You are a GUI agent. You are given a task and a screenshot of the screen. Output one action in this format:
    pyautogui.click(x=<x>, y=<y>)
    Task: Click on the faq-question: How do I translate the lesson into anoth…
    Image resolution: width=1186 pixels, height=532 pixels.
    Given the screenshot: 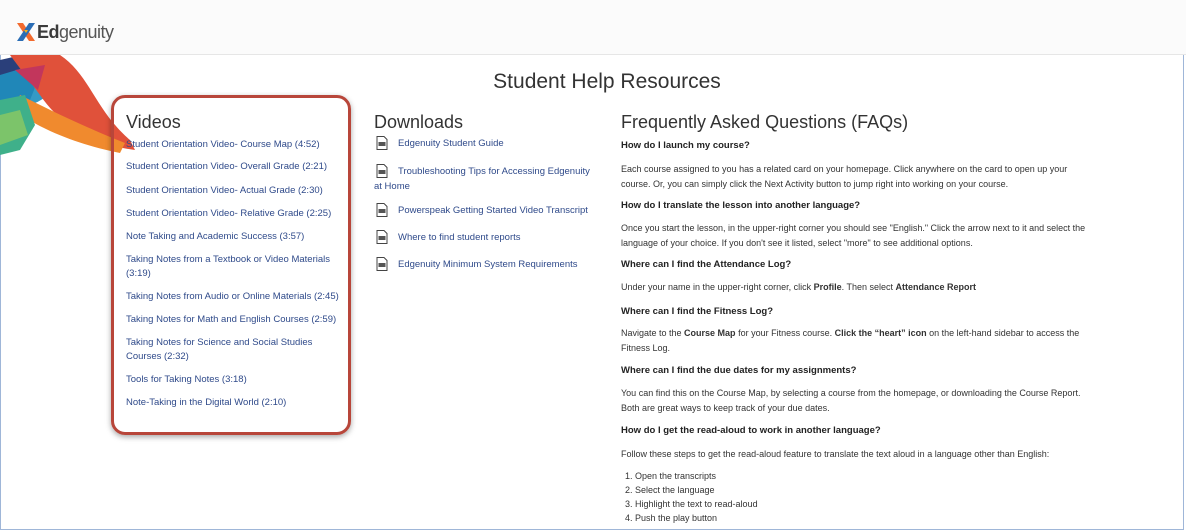 What is the action you would take?
    pyautogui.click(x=741, y=205)
    